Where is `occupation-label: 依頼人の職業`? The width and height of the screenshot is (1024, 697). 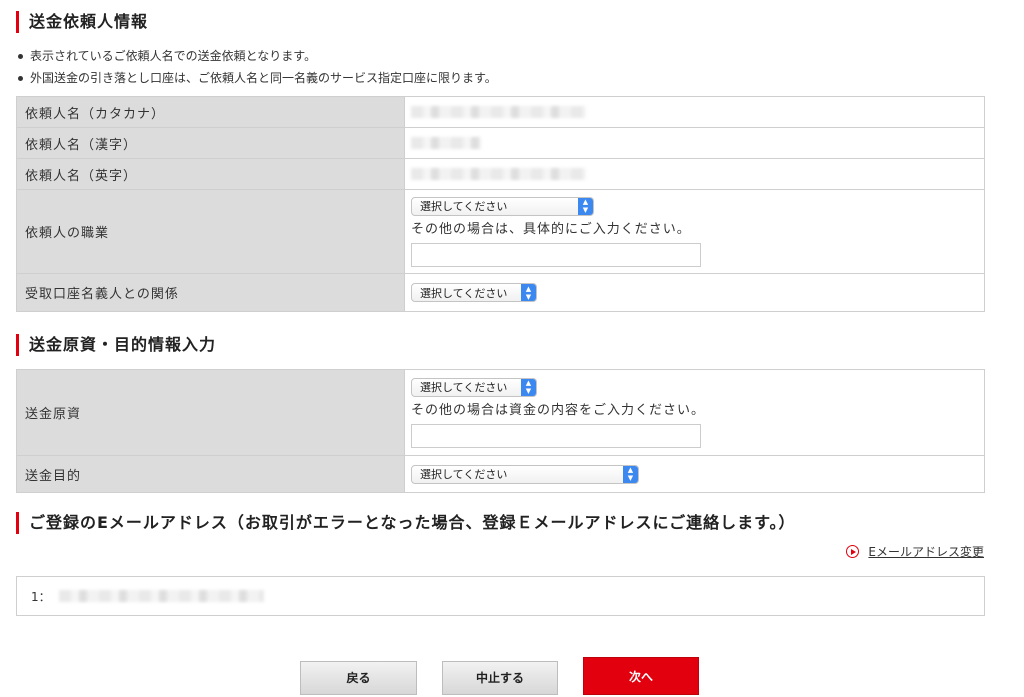
occupation-label: 依頼人の職業 is located at coordinates (210, 231).